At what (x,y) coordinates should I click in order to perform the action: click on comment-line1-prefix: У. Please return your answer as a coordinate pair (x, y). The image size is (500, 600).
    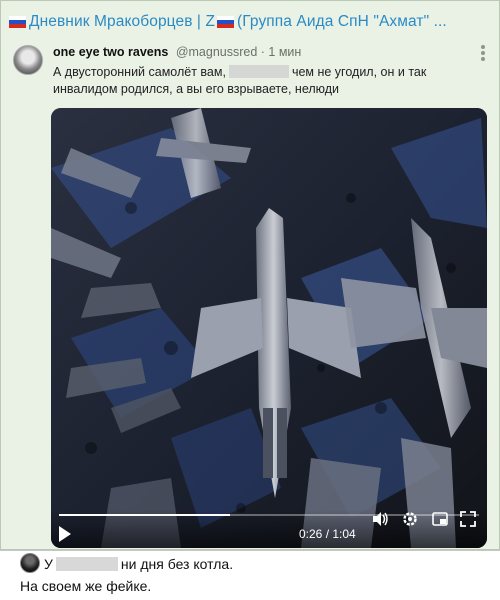
    Looking at the image, I should click on (48, 564).